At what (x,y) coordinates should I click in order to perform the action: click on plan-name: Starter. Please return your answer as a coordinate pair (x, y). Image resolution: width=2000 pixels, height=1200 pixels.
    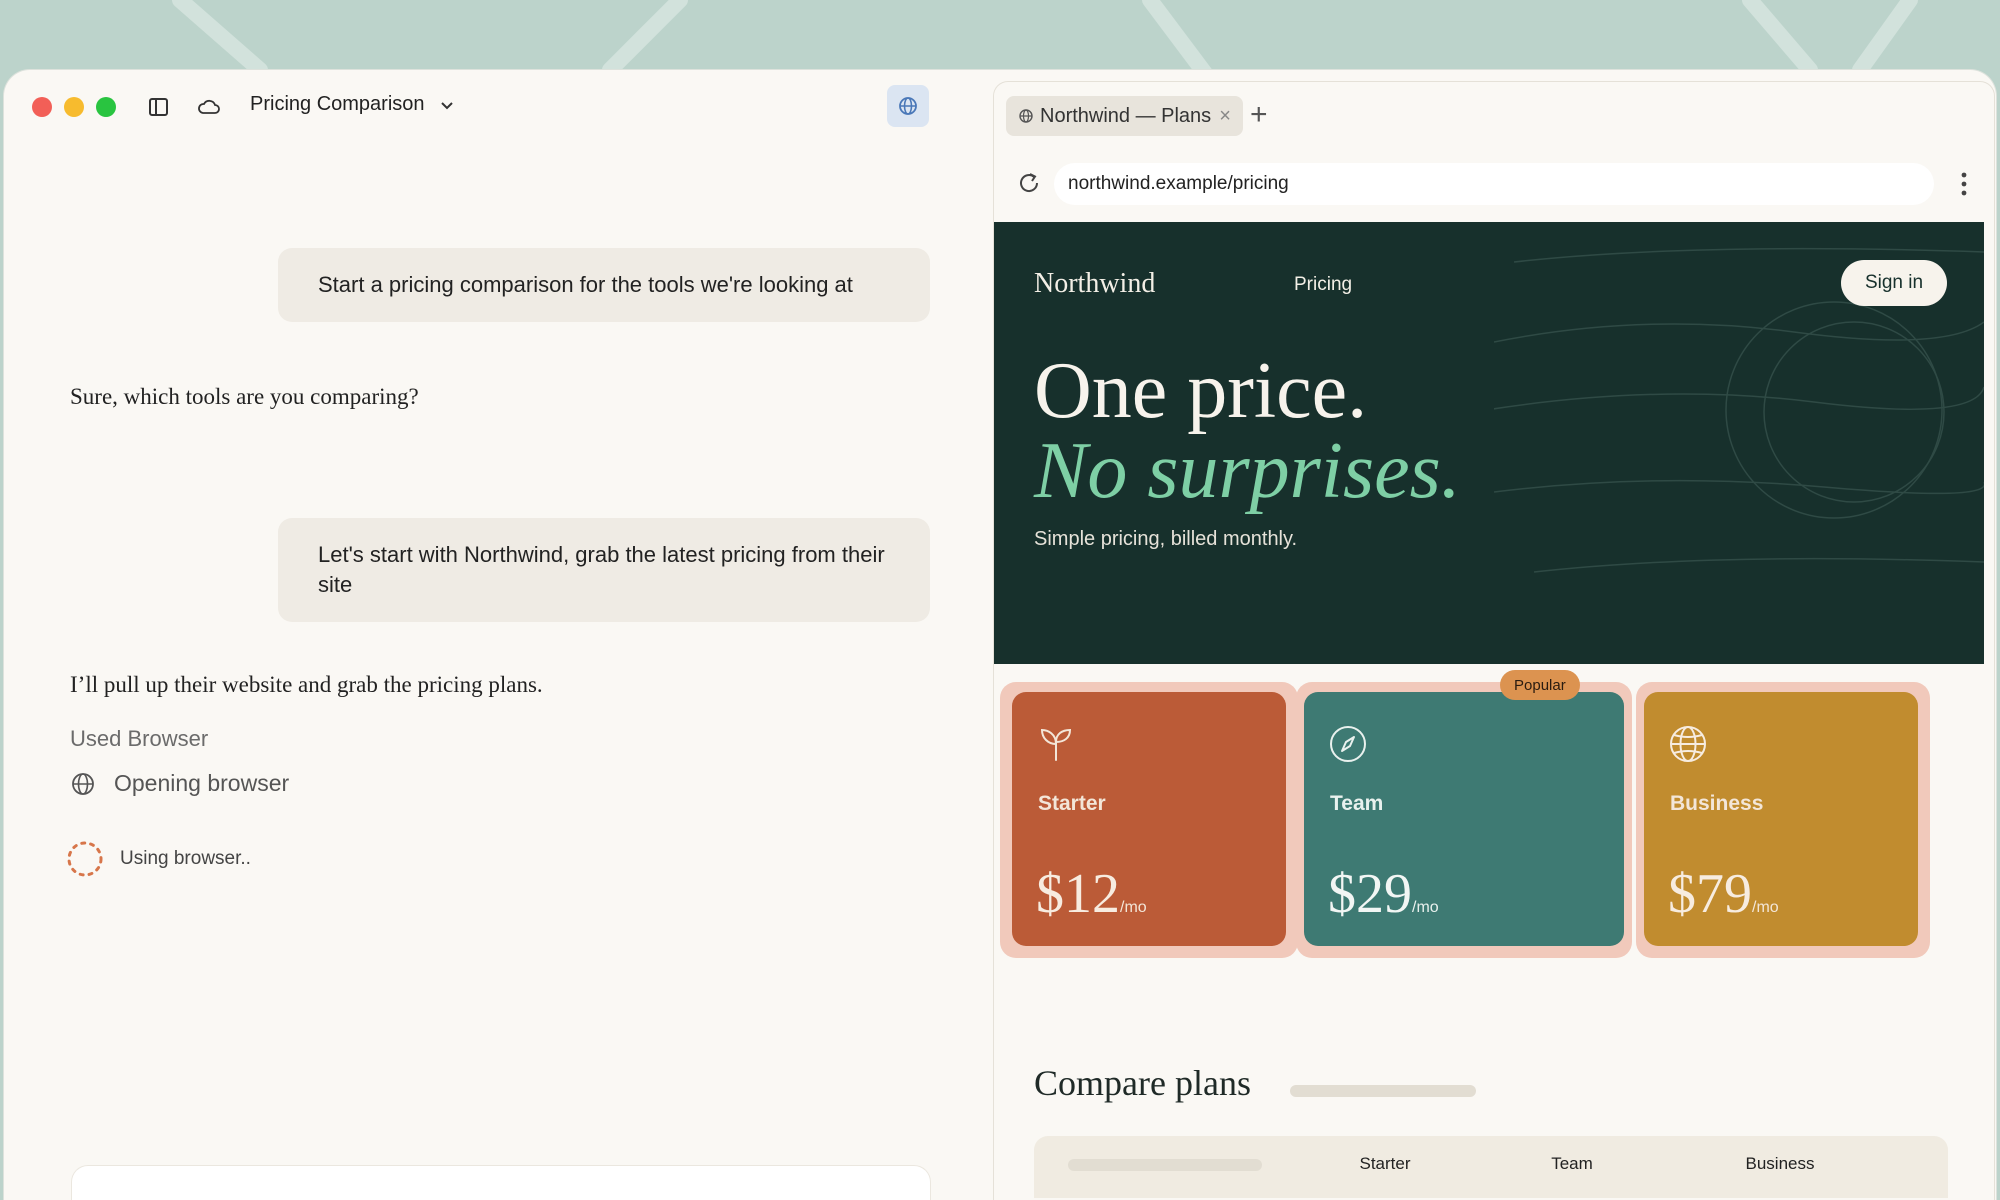
    Looking at the image, I should click on (1072, 803).